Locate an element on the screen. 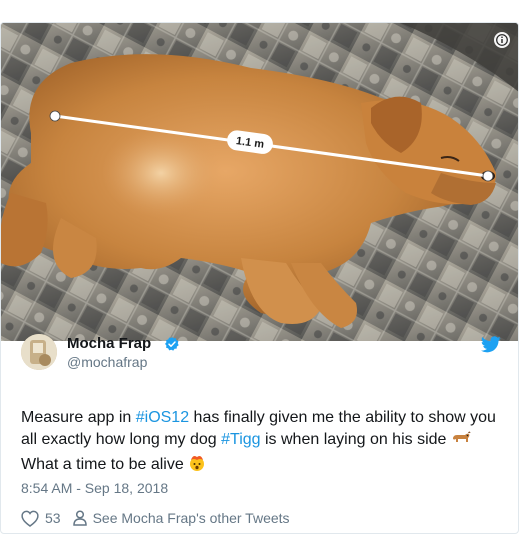 This screenshot has height=536, width=520. like-button: 53 is located at coordinates (41, 518).